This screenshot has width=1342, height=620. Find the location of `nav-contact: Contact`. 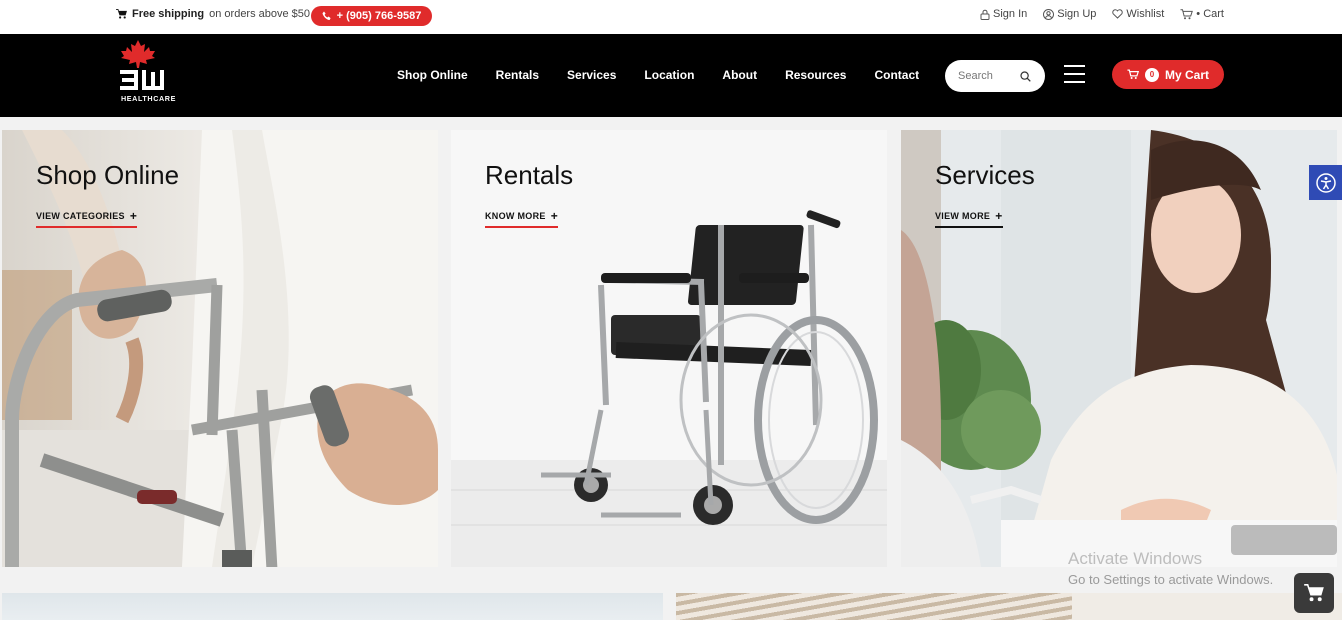

nav-contact: Contact is located at coordinates (896, 75).